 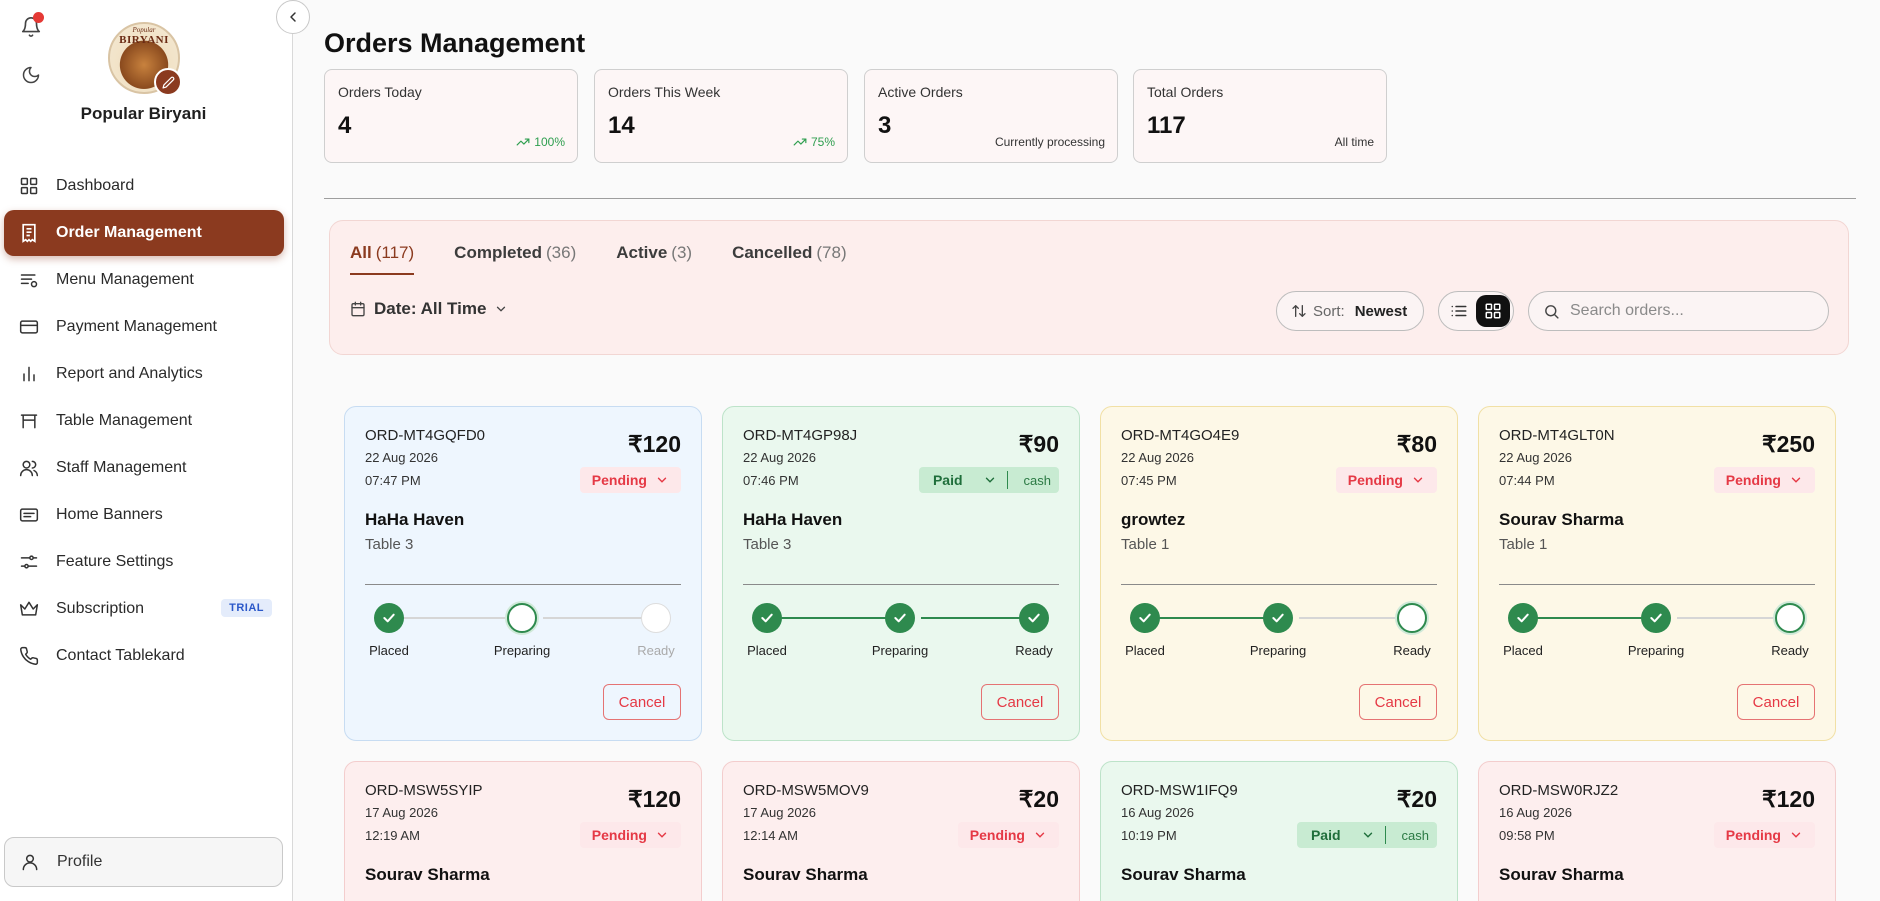 I want to click on stat-card-active-orders: Active Orders 3 Currently processing, so click(x=991, y=116).